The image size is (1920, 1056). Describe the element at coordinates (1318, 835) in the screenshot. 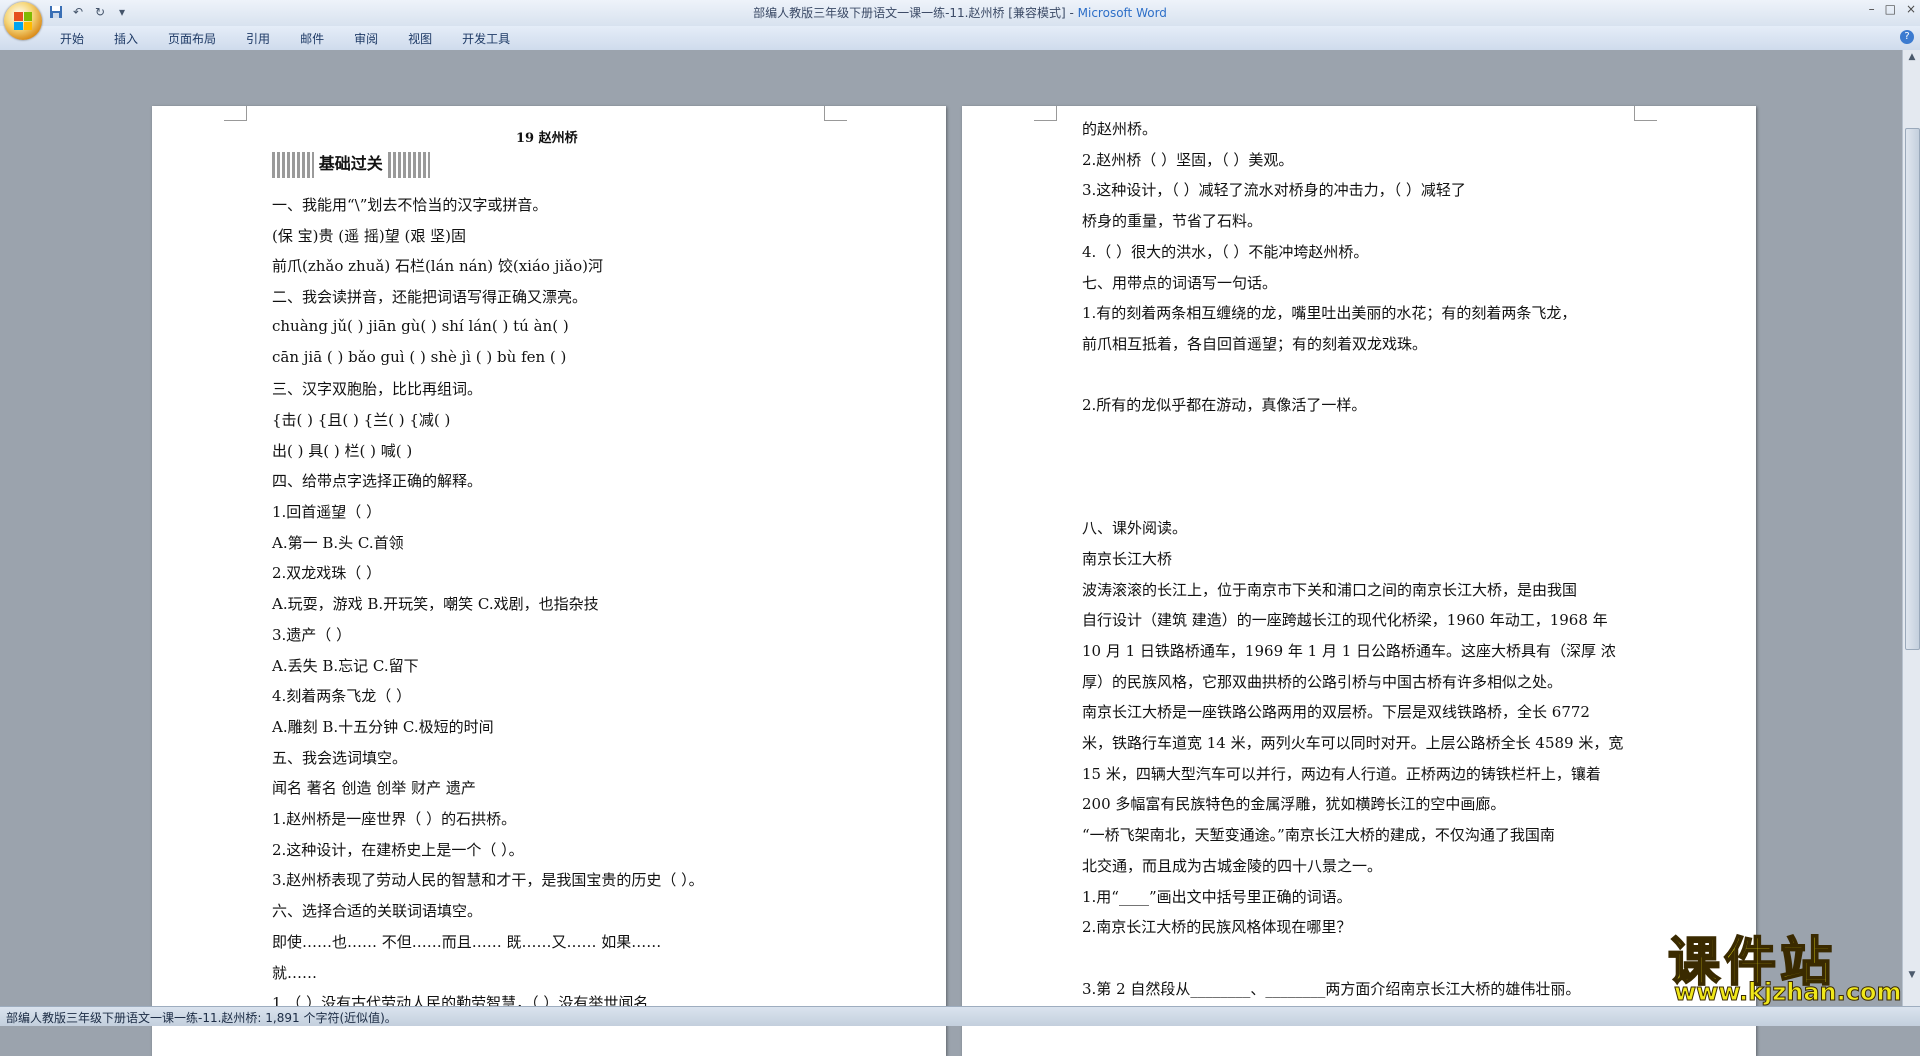

I see `text-line: “一桥飞架南北，天堑变通途。”南京长江大桥的建成，不仅沟通了我国南` at that location.